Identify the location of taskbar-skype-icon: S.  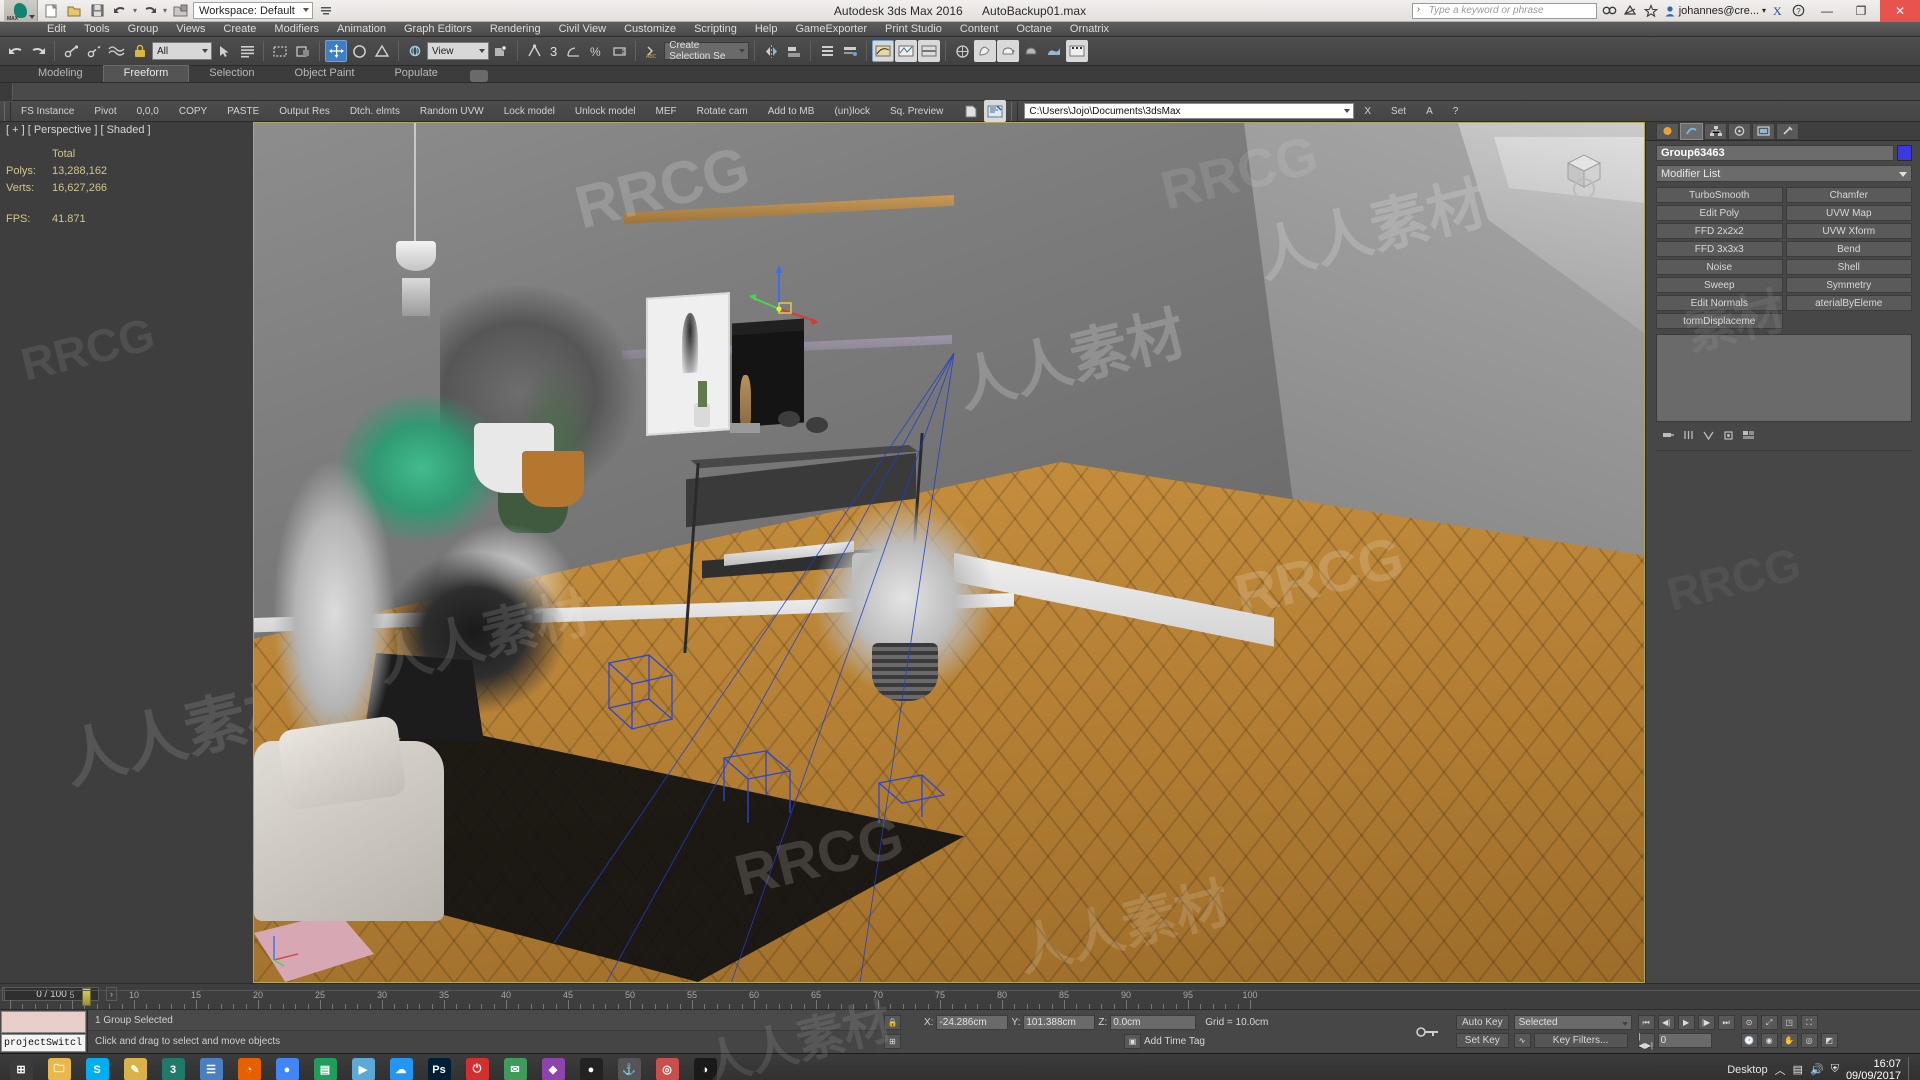
(97, 1067).